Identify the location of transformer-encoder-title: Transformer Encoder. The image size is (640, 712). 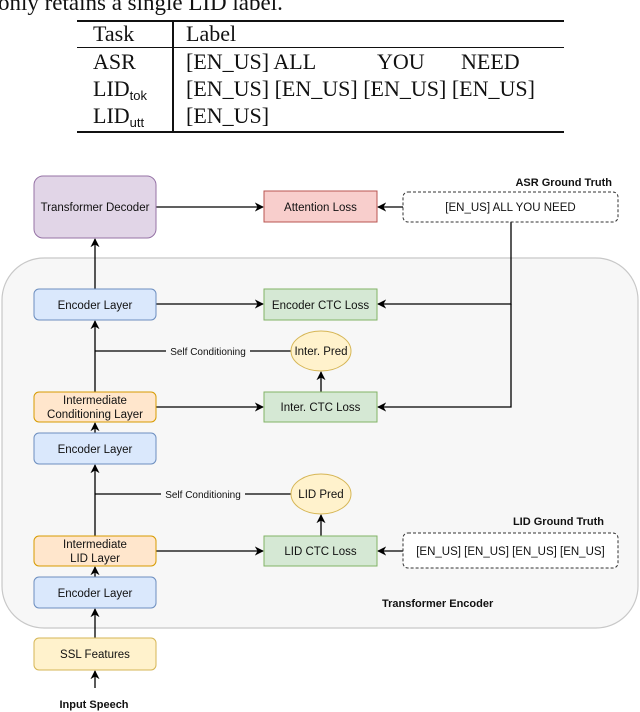
(438, 604).